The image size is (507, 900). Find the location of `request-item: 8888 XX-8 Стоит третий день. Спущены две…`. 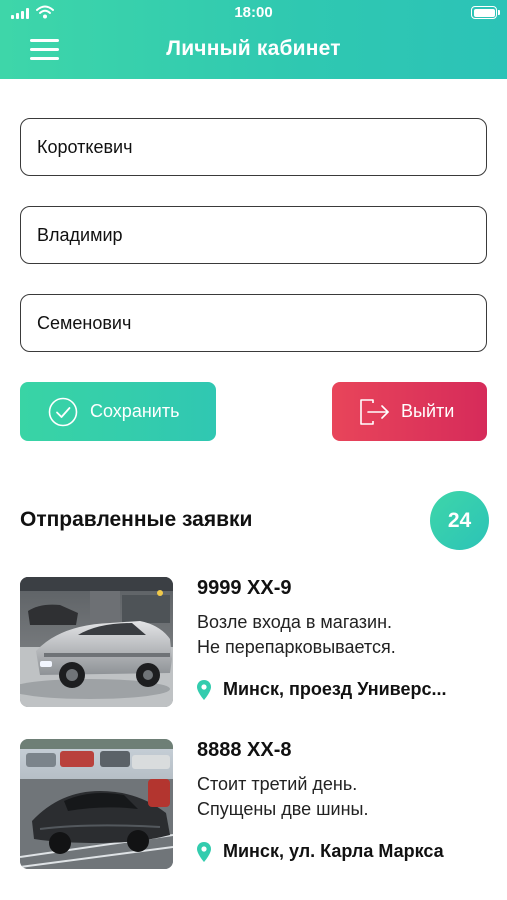

request-item: 8888 XX-8 Стоит третий день. Спущены две… is located at coordinates (253, 804).